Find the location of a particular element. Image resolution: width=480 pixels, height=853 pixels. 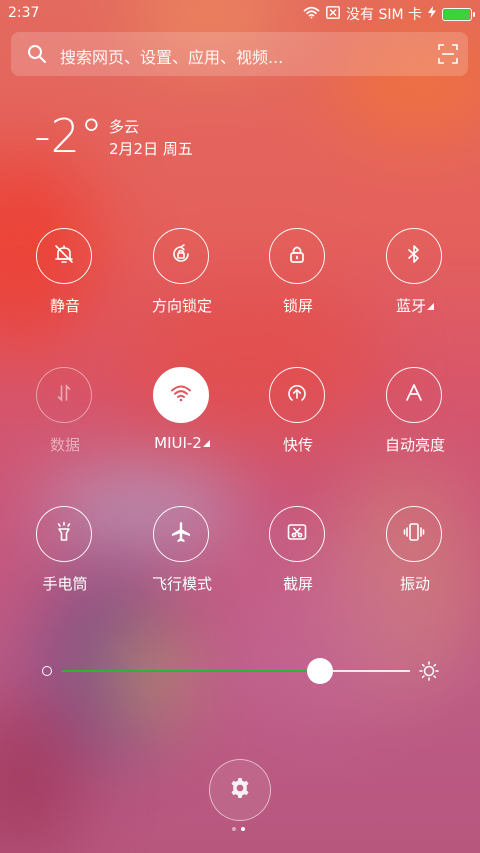

toggle-lock-screen-label: 锁屏 is located at coordinates (297, 306).